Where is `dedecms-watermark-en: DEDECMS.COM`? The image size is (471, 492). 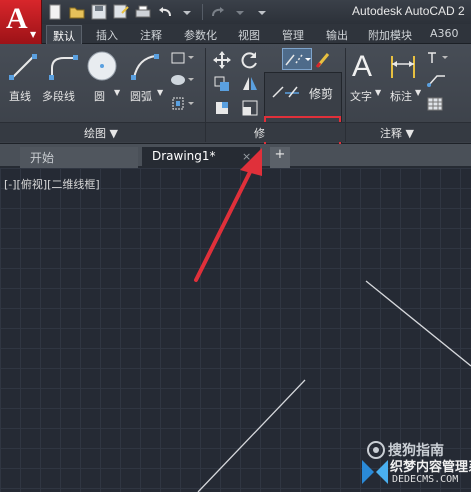
dedecms-watermark-en: DEDECMS.COM is located at coordinates (425, 479).